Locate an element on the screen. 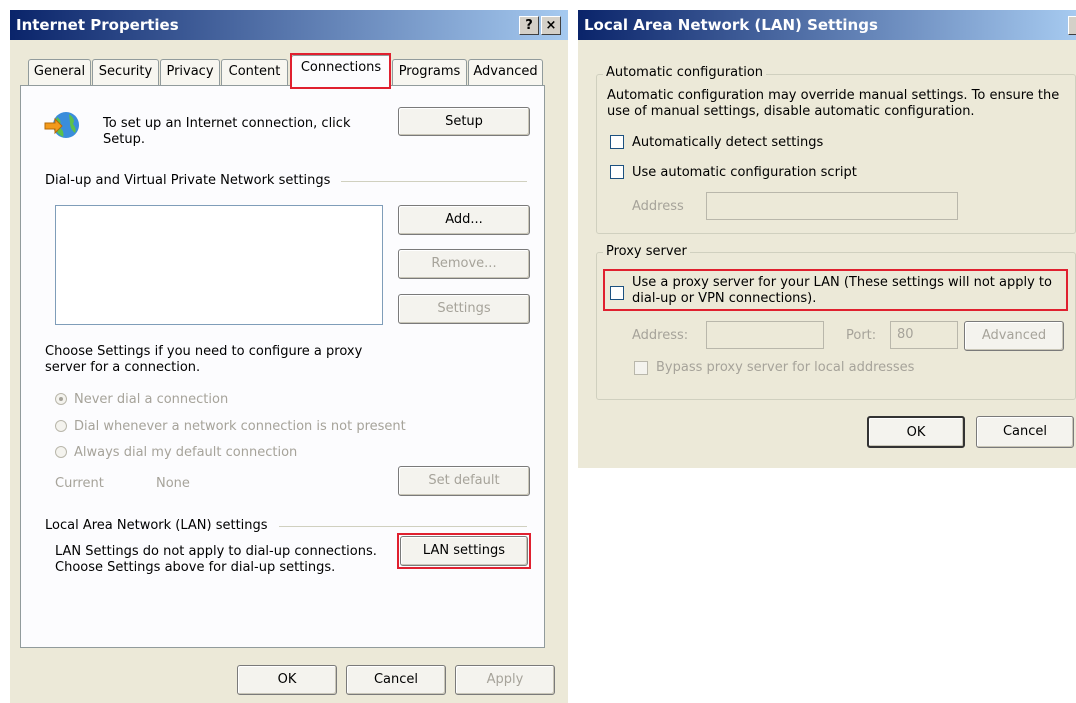 This screenshot has height=703, width=1076. connections-list is located at coordinates (219, 265).